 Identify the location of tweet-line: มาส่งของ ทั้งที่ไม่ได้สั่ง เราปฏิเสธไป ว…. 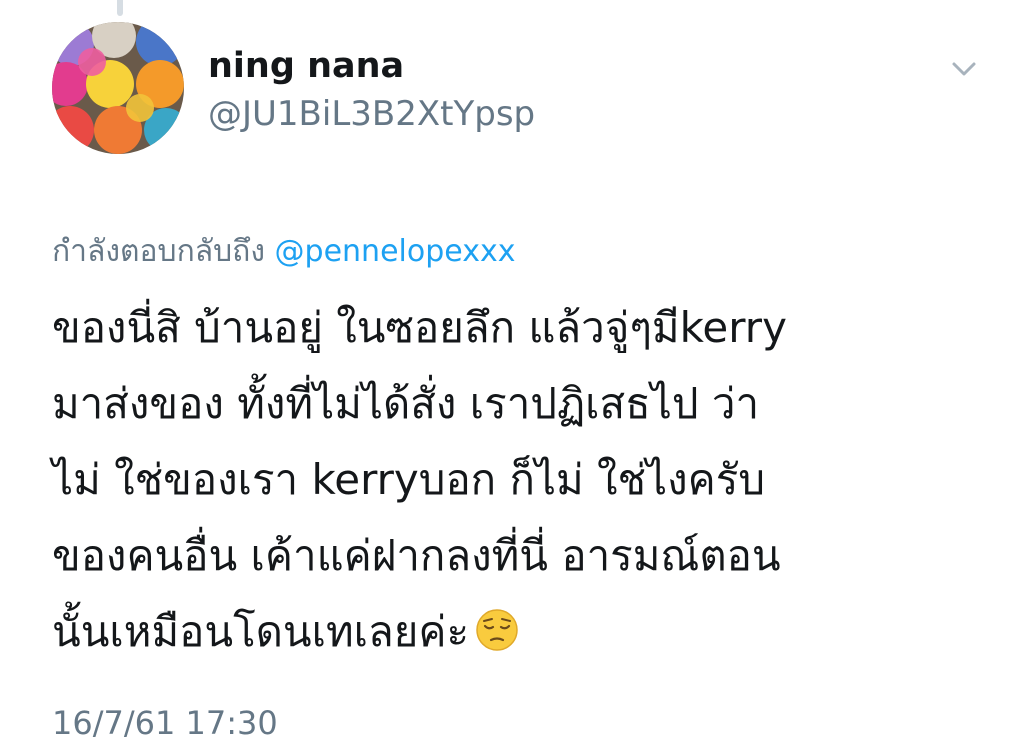
(406, 403).